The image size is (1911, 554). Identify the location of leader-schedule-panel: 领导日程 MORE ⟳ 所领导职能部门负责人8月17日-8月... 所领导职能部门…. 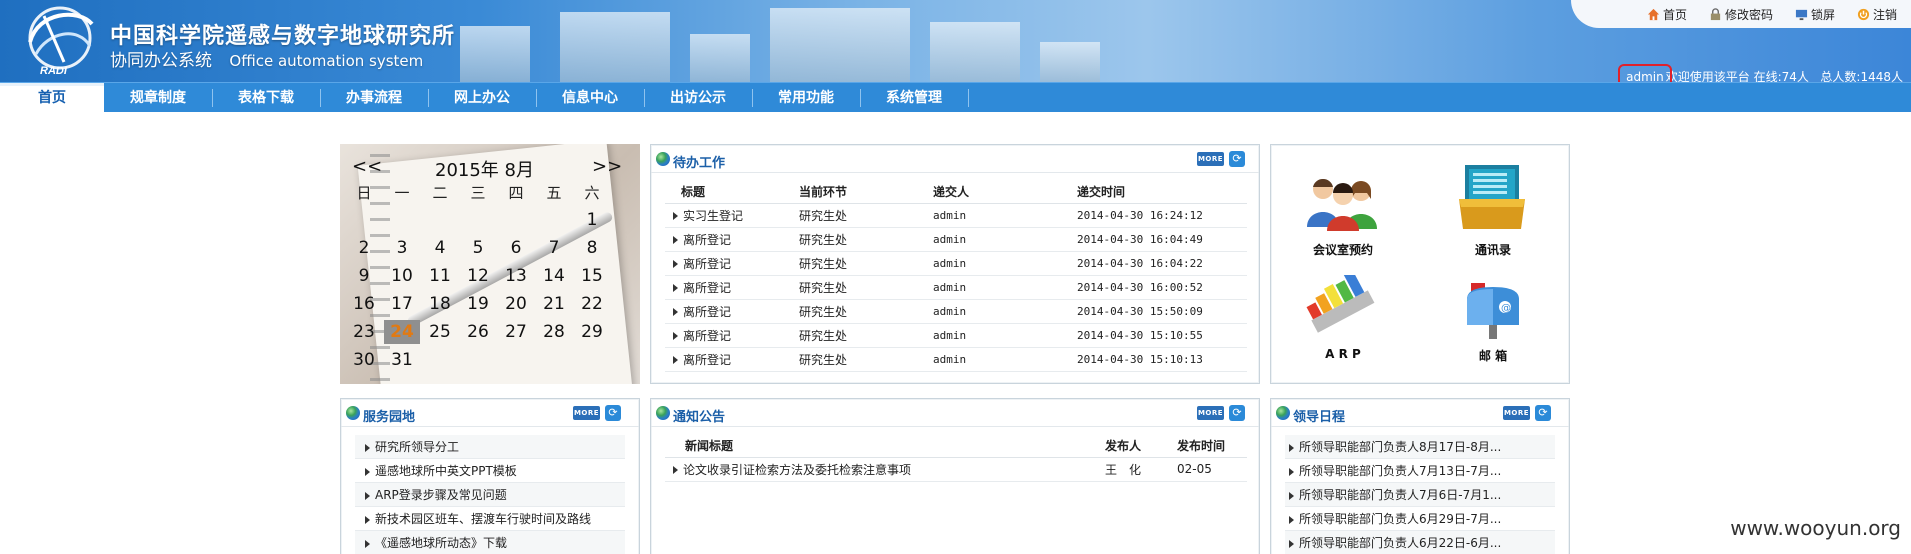
(1420, 476).